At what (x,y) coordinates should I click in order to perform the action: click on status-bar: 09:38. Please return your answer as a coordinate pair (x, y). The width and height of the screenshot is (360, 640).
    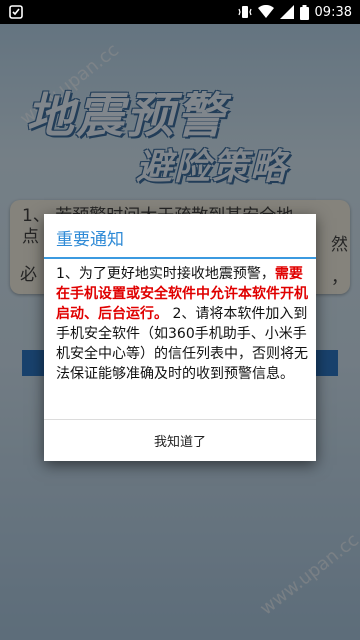
    Looking at the image, I should click on (180, 12).